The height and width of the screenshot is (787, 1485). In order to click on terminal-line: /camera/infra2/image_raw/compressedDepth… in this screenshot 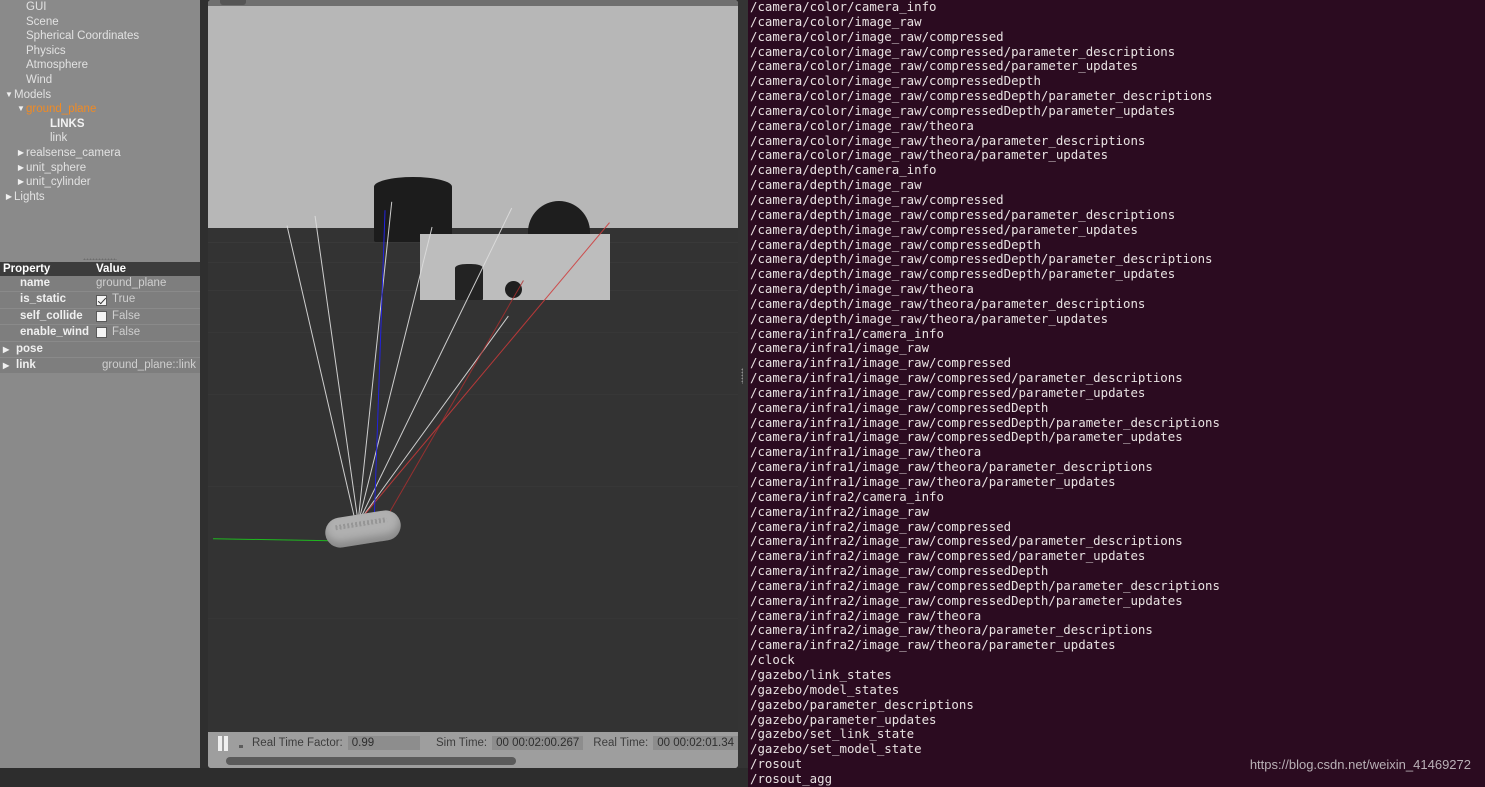, I will do `click(985, 585)`.